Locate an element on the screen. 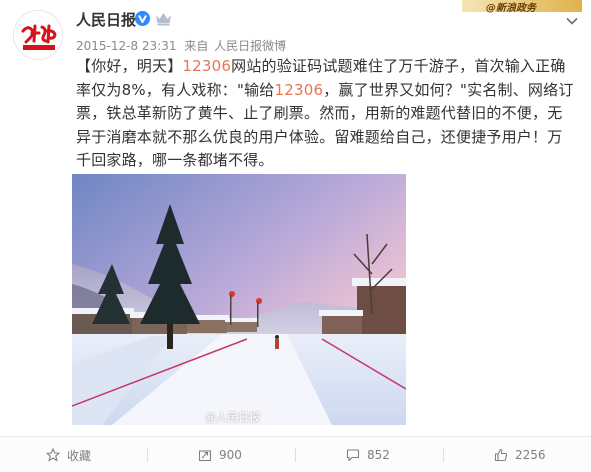 The width and height of the screenshot is (591, 472). like-count: 2256 is located at coordinates (530, 455).